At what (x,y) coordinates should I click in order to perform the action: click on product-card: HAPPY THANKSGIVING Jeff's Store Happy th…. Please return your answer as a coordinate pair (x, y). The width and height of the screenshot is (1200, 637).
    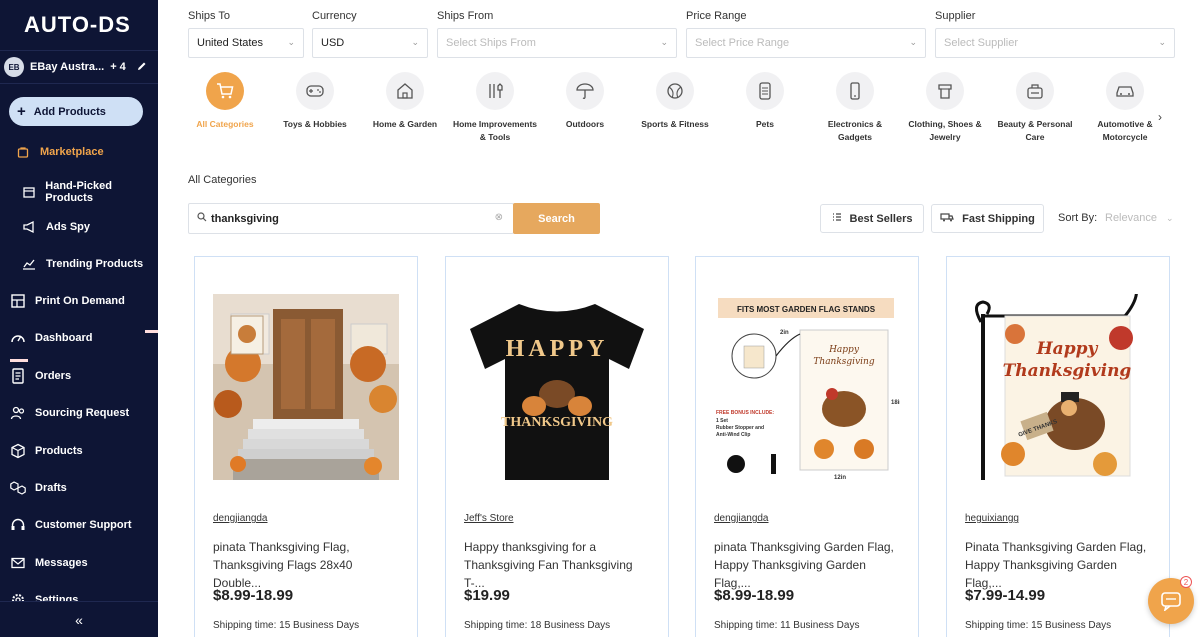
    Looking at the image, I should click on (557, 446).